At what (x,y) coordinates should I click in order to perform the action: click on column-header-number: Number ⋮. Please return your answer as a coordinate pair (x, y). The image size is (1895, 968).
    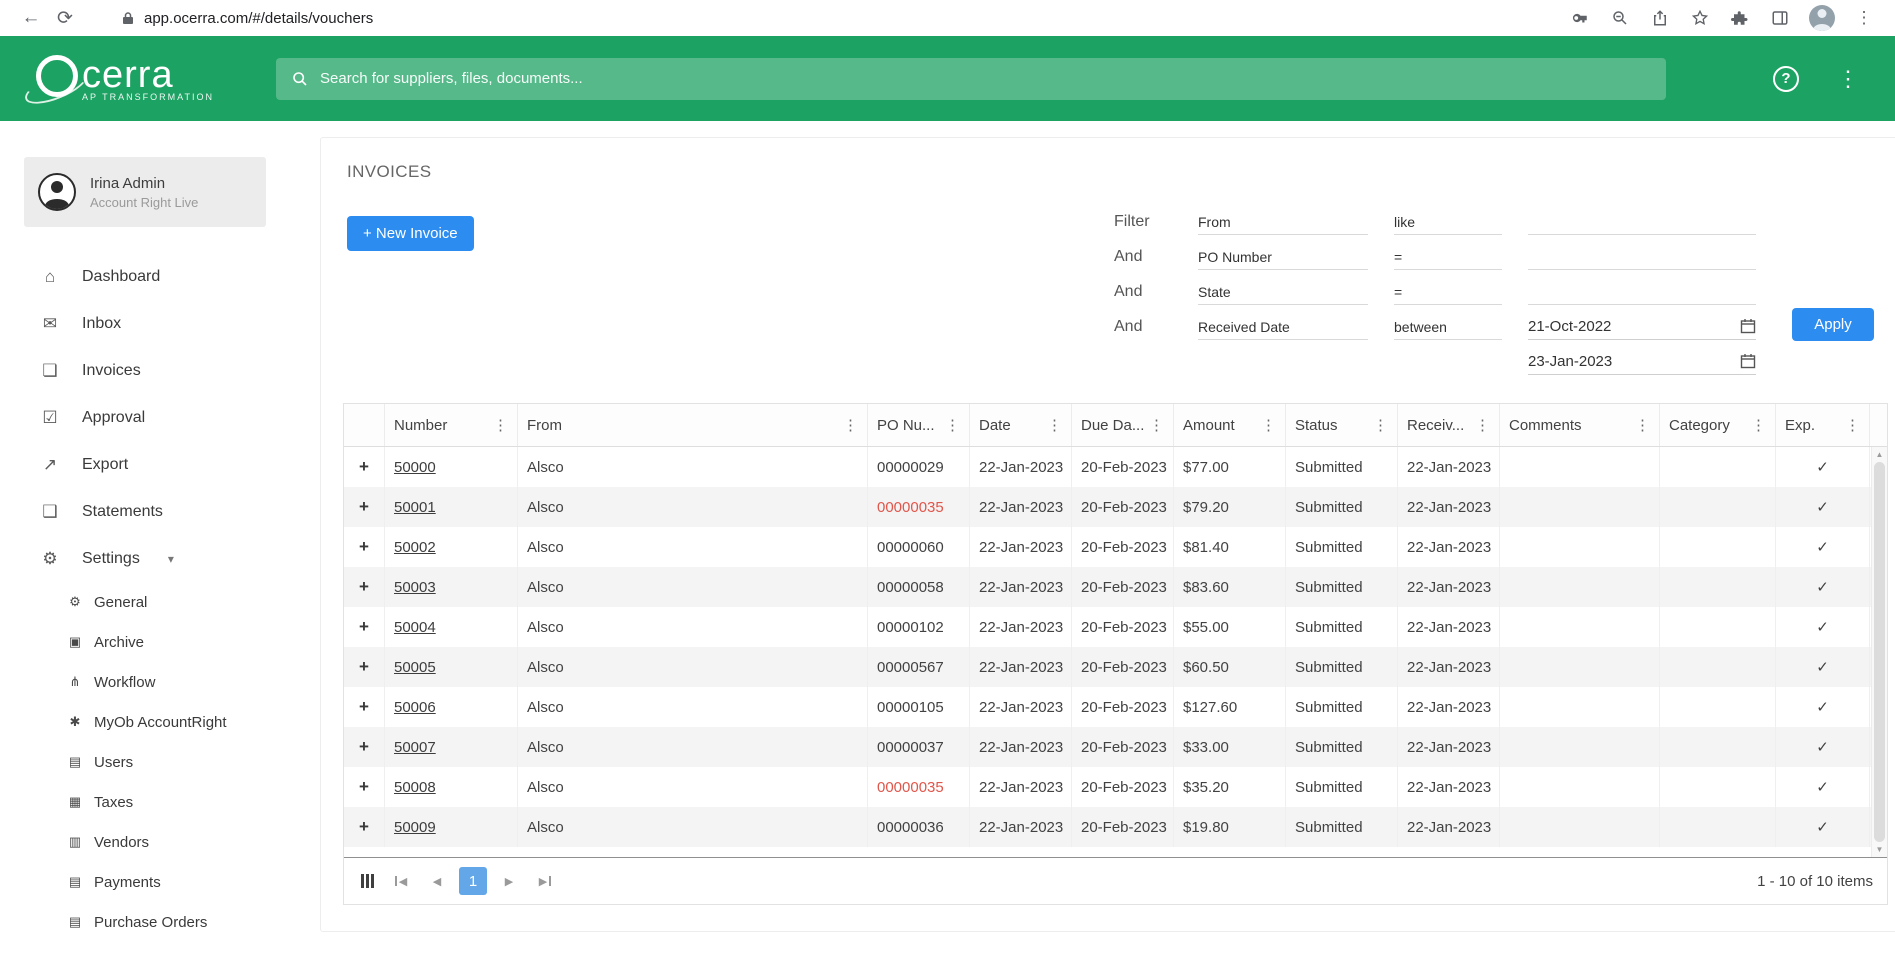
    Looking at the image, I should click on (451, 425).